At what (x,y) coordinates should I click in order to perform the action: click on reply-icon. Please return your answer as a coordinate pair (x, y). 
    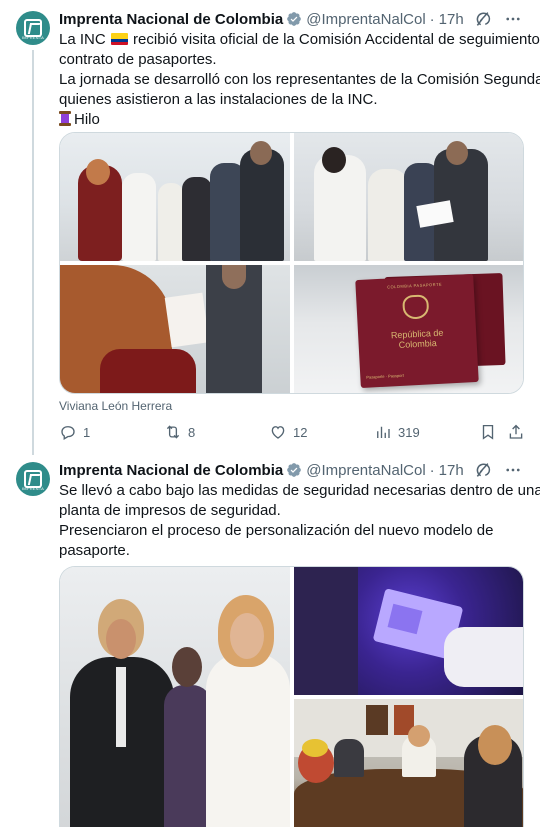
    Looking at the image, I should click on (68, 433).